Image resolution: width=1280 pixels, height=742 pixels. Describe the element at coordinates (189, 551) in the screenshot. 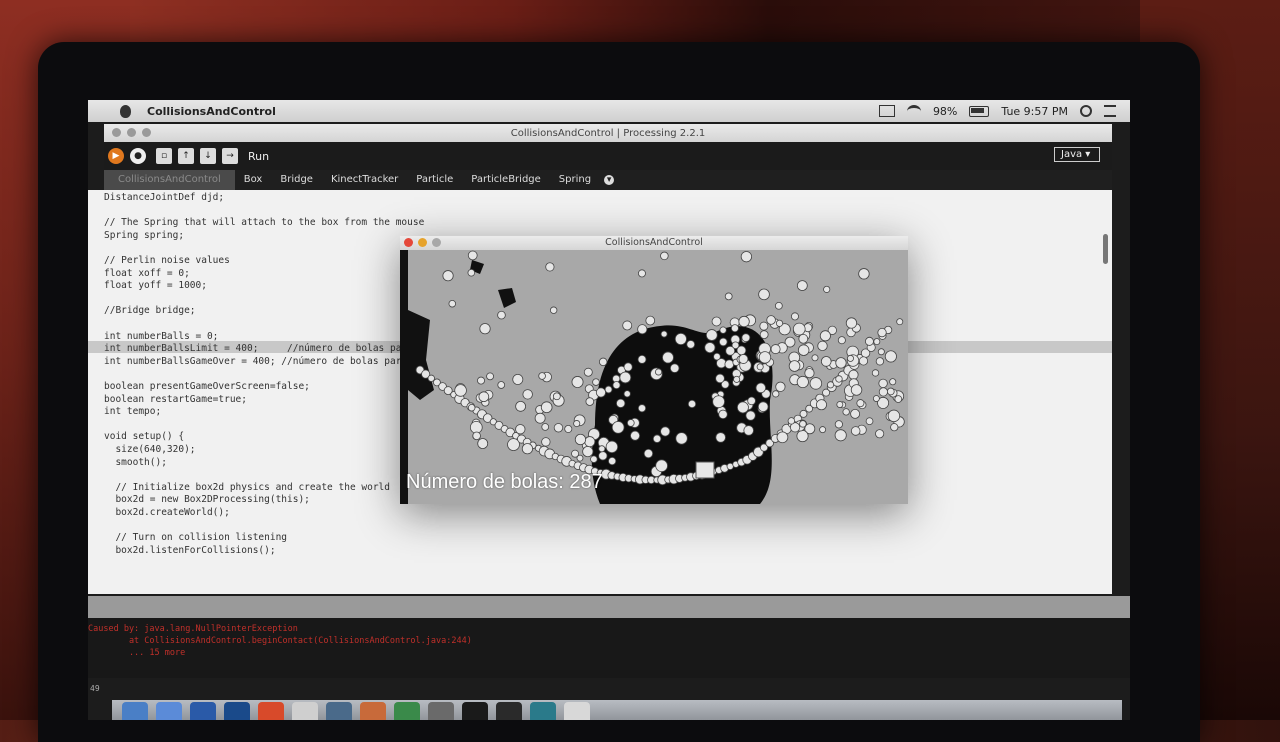

I see `code-line: box2d.listenForCollisions();` at that location.